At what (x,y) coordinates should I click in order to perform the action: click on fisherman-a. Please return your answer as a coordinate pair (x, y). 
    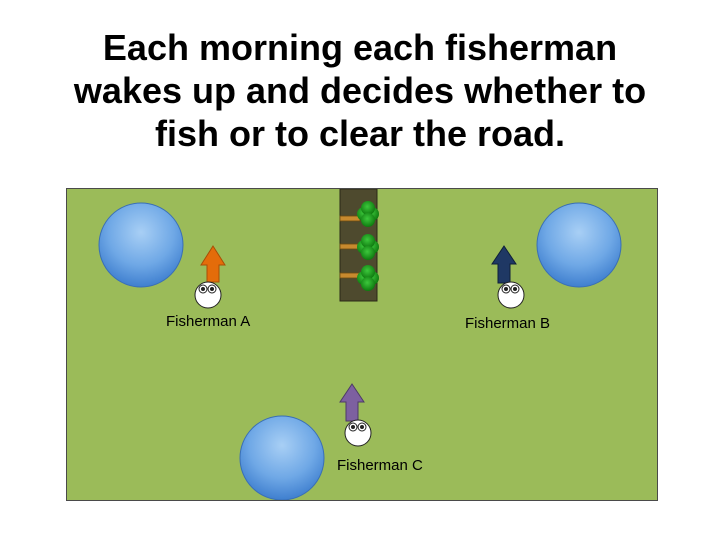
    Looking at the image, I should click on (210, 277).